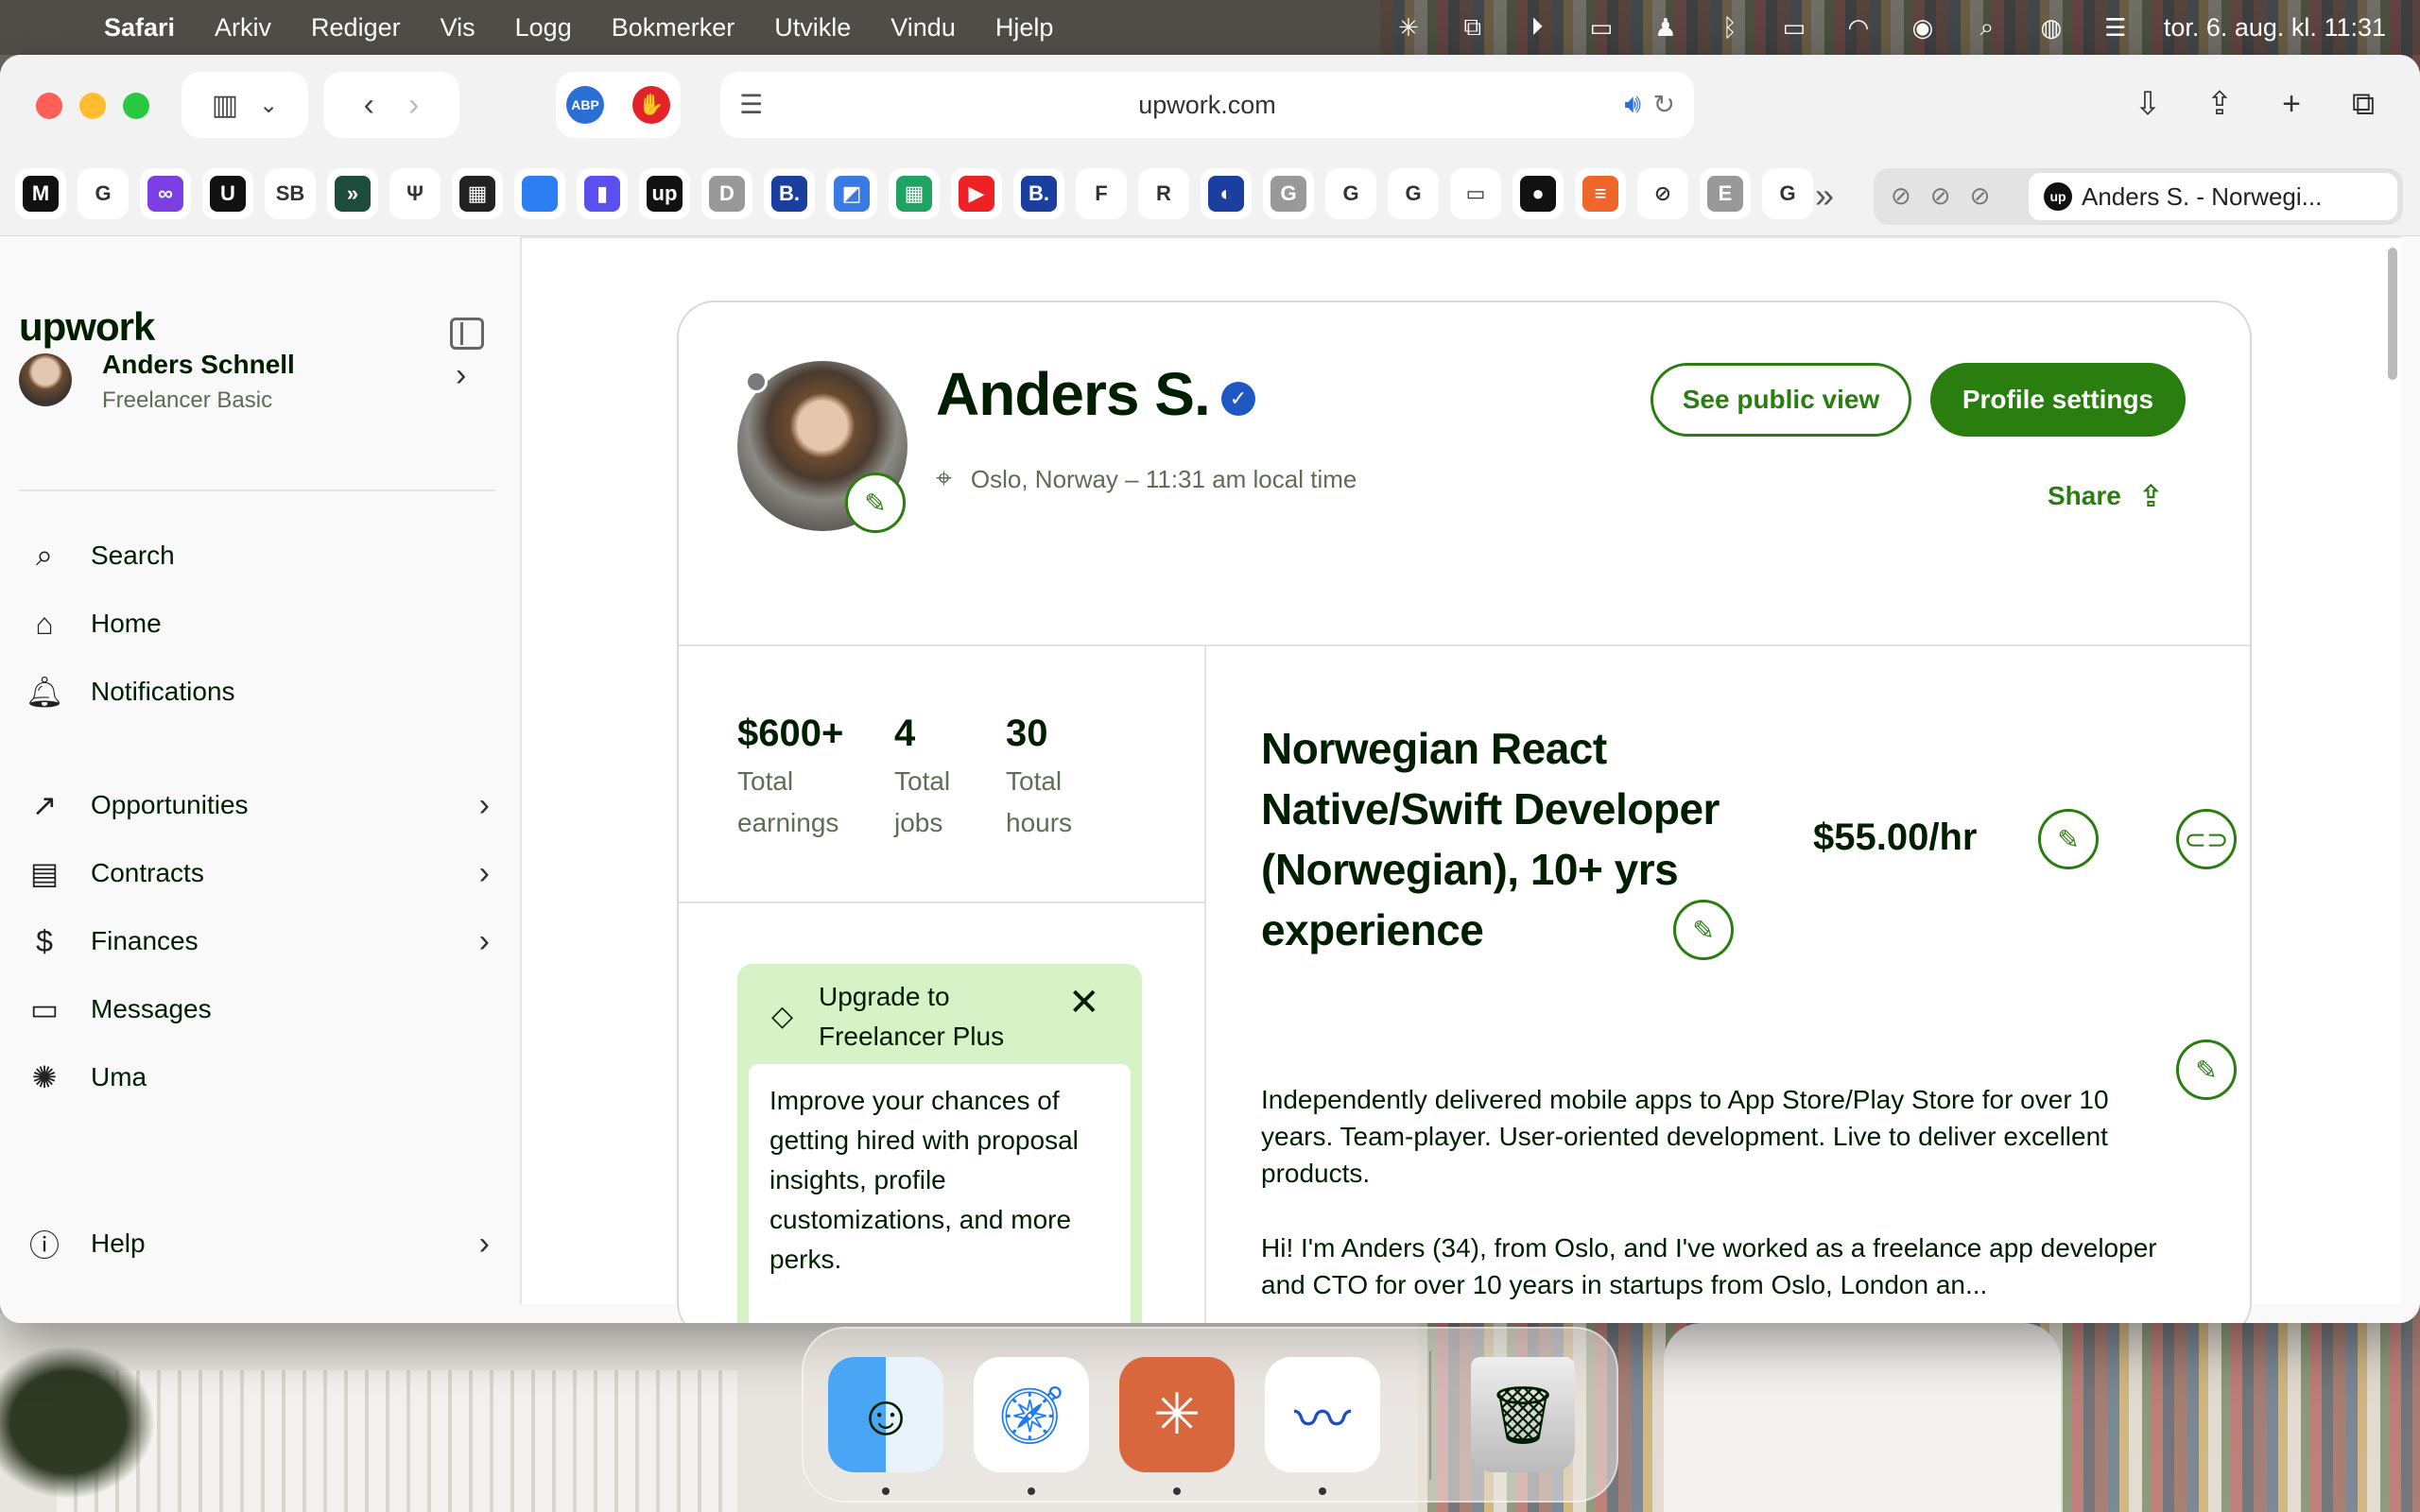  I want to click on c-favorite-icon: ◐, so click(1226, 193).